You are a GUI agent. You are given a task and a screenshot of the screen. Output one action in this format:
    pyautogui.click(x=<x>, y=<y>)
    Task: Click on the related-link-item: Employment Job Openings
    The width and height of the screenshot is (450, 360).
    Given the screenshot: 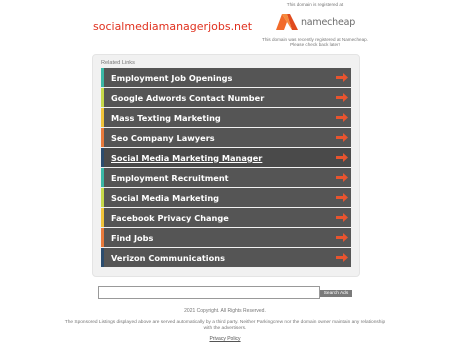 What is the action you would take?
    pyautogui.click(x=226, y=77)
    